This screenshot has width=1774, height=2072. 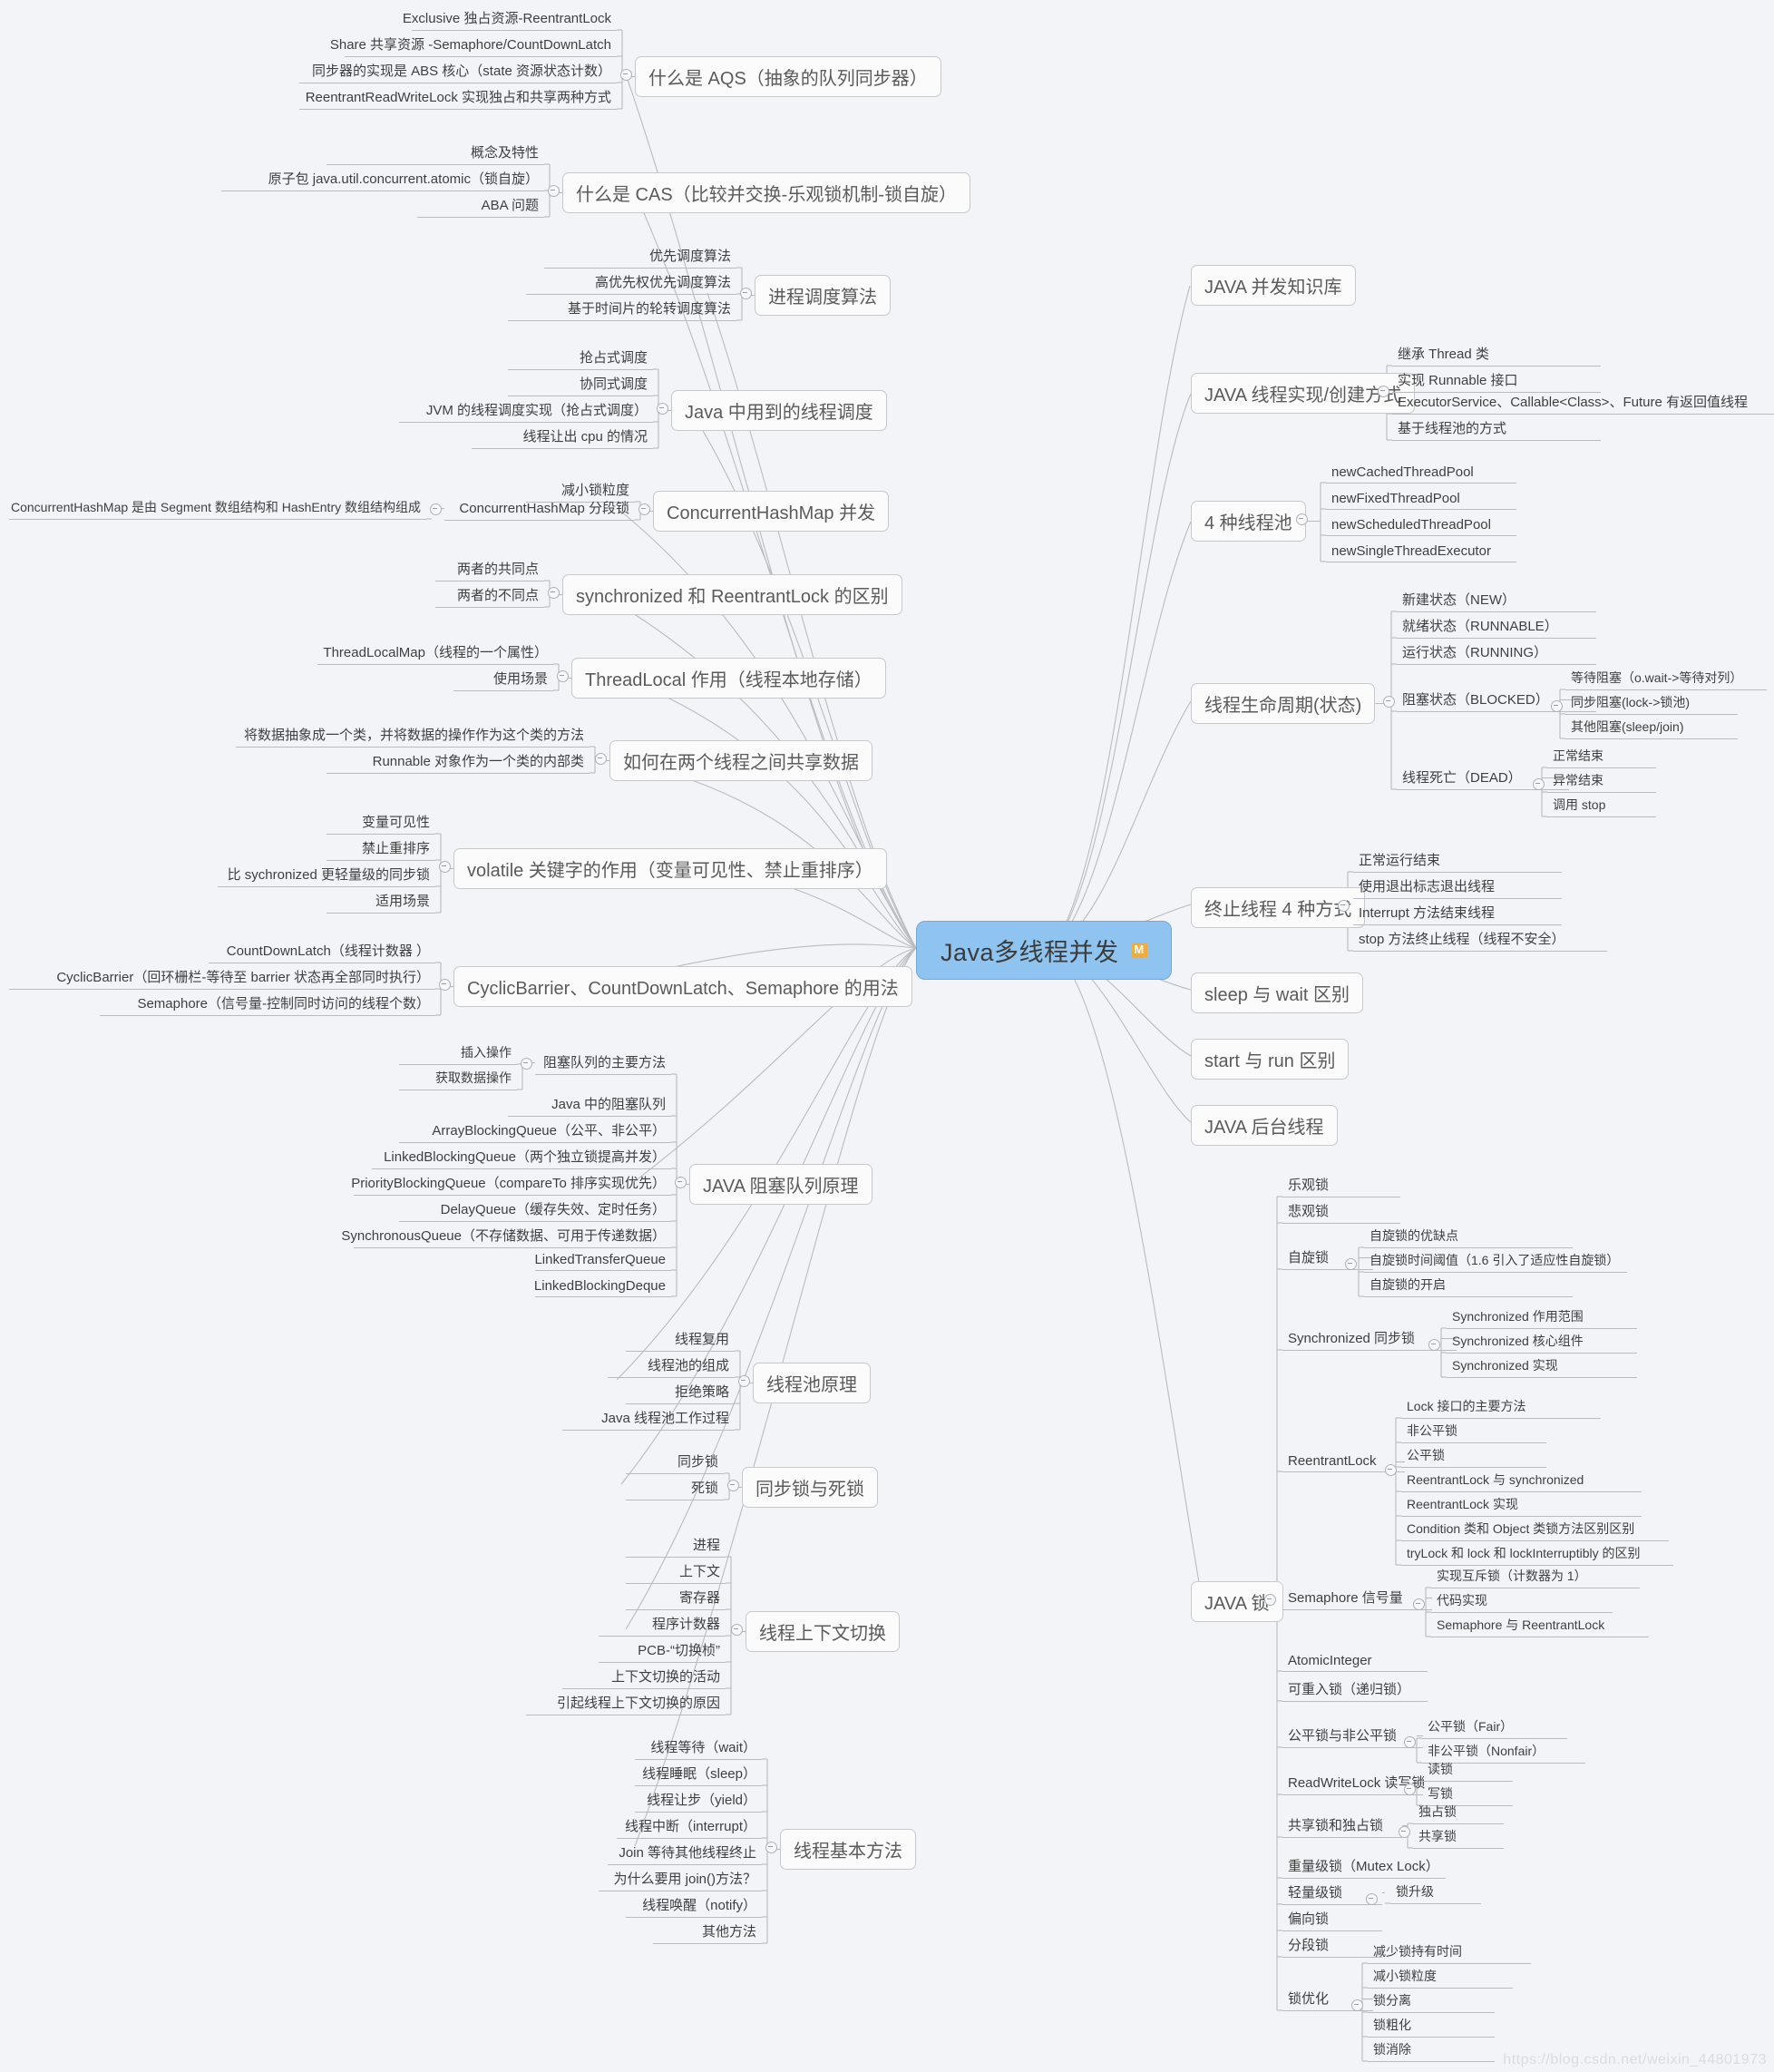 What do you see at coordinates (458, 97) in the screenshot?
I see `node-aqs-rrwlock: ReentrantReadWriteLock 实现独占和共享两种方式` at bounding box center [458, 97].